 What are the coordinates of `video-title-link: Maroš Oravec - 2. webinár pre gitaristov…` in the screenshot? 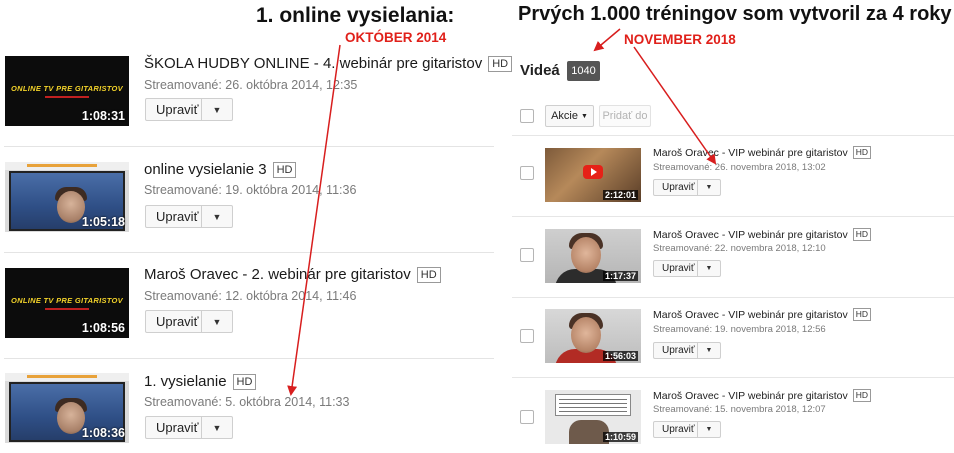 It's located at (292, 274).